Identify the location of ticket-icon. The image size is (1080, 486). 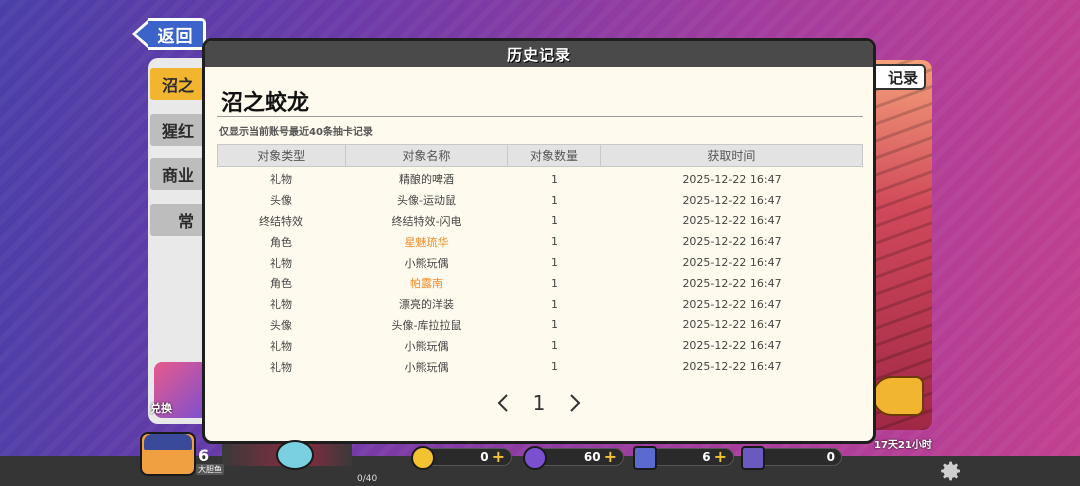
(645, 458).